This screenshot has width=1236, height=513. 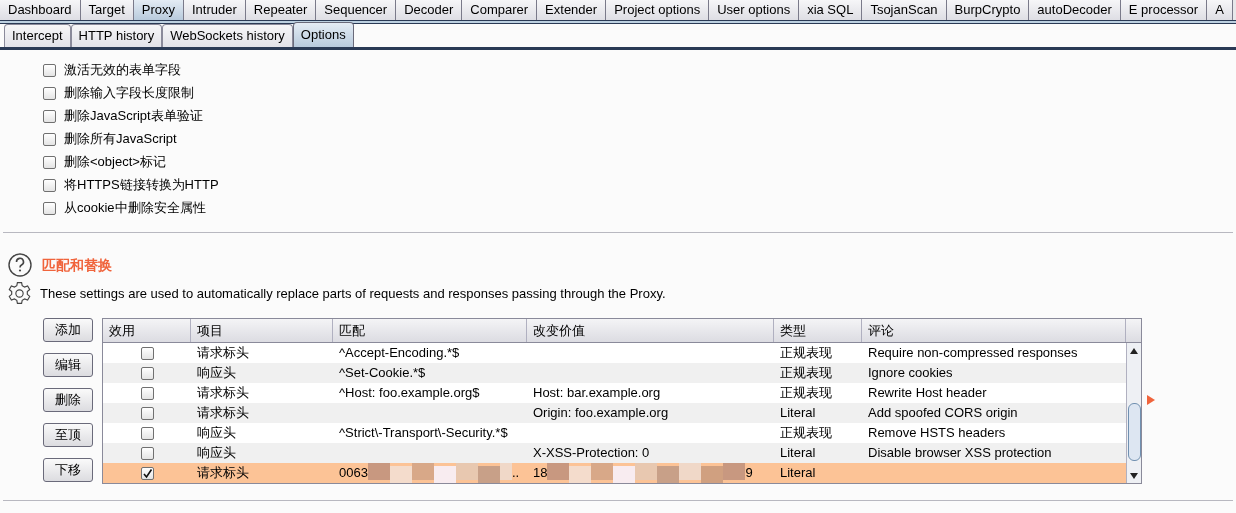 I want to click on tab: Extender, so click(x=572, y=10).